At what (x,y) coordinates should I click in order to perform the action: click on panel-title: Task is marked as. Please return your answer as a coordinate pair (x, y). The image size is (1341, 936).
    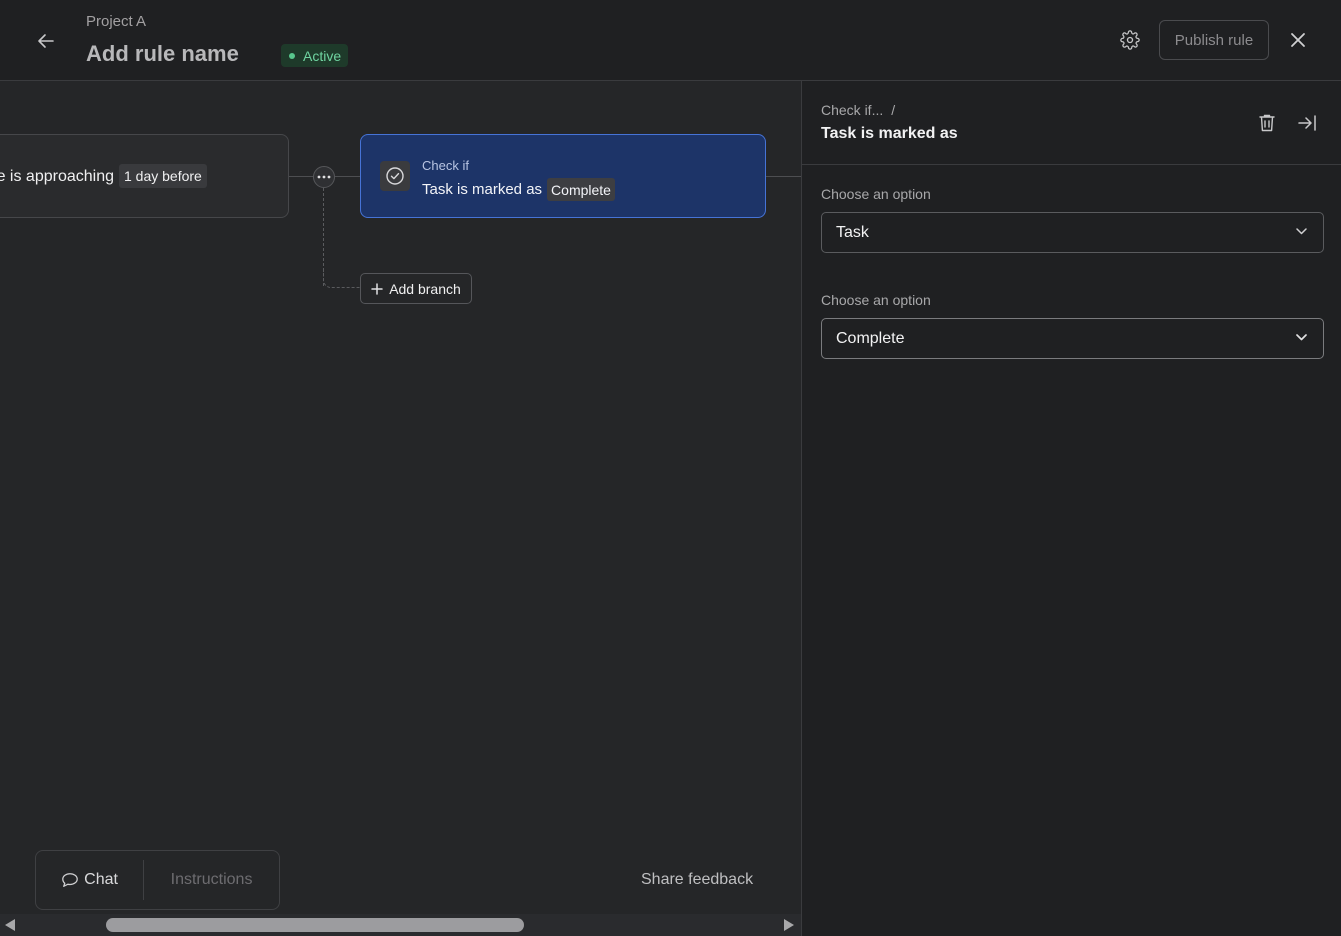
    Looking at the image, I should click on (889, 133).